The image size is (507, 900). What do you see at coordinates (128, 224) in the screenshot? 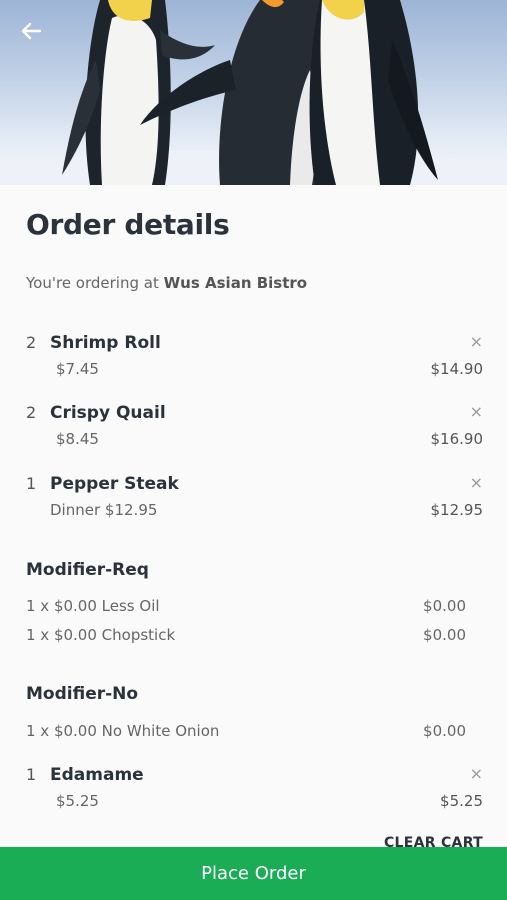
I see `page-title: Order details` at bounding box center [128, 224].